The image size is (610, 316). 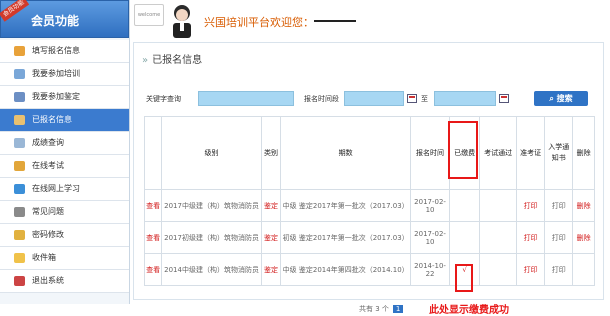 I want to click on col-category: 类别, so click(x=271, y=153).